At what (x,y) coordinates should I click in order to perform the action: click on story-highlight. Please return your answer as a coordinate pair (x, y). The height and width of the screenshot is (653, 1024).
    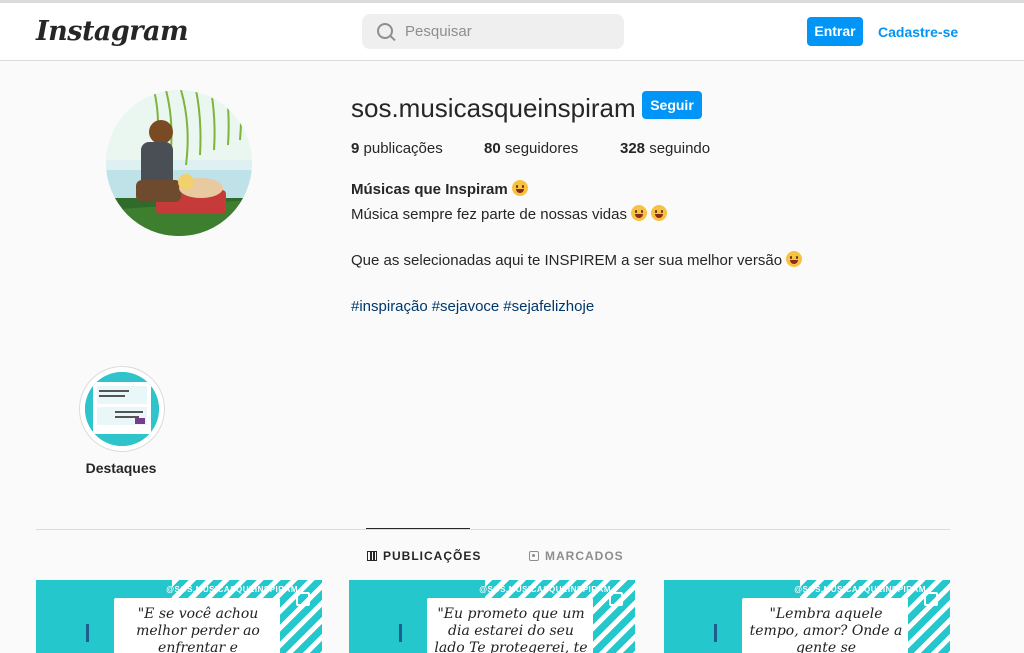
    Looking at the image, I should click on (122, 409).